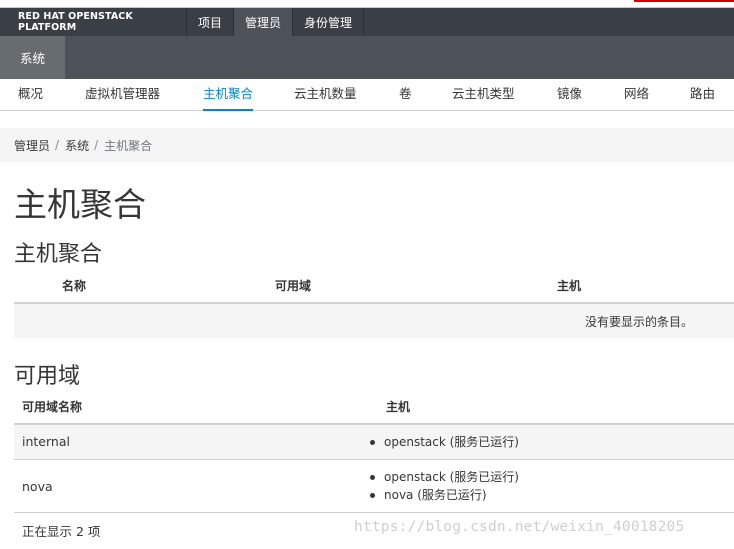 The image size is (734, 549). What do you see at coordinates (122, 95) in the screenshot?
I see `panel-tab-hypervisors: 虚拟机管理器` at bounding box center [122, 95].